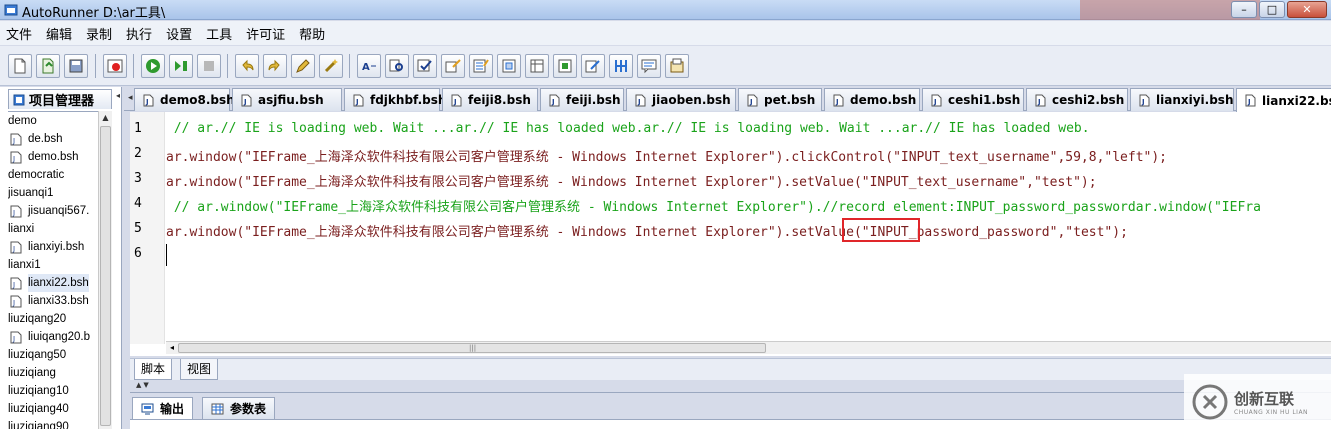 This screenshot has height=429, width=1331. What do you see at coordinates (118, 95) in the screenshot?
I see `panel-collapse-icon: ◂` at bounding box center [118, 95].